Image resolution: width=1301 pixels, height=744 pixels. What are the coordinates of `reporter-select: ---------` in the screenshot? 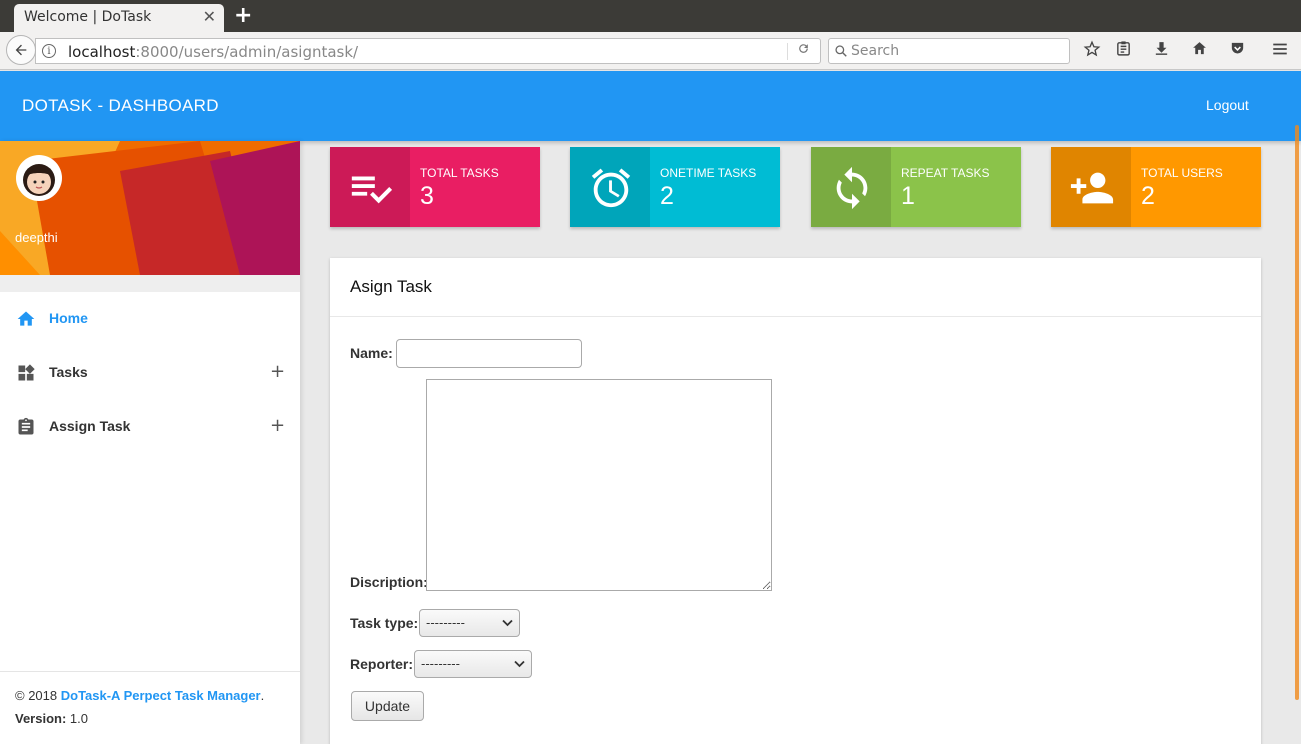 It's located at (473, 664).